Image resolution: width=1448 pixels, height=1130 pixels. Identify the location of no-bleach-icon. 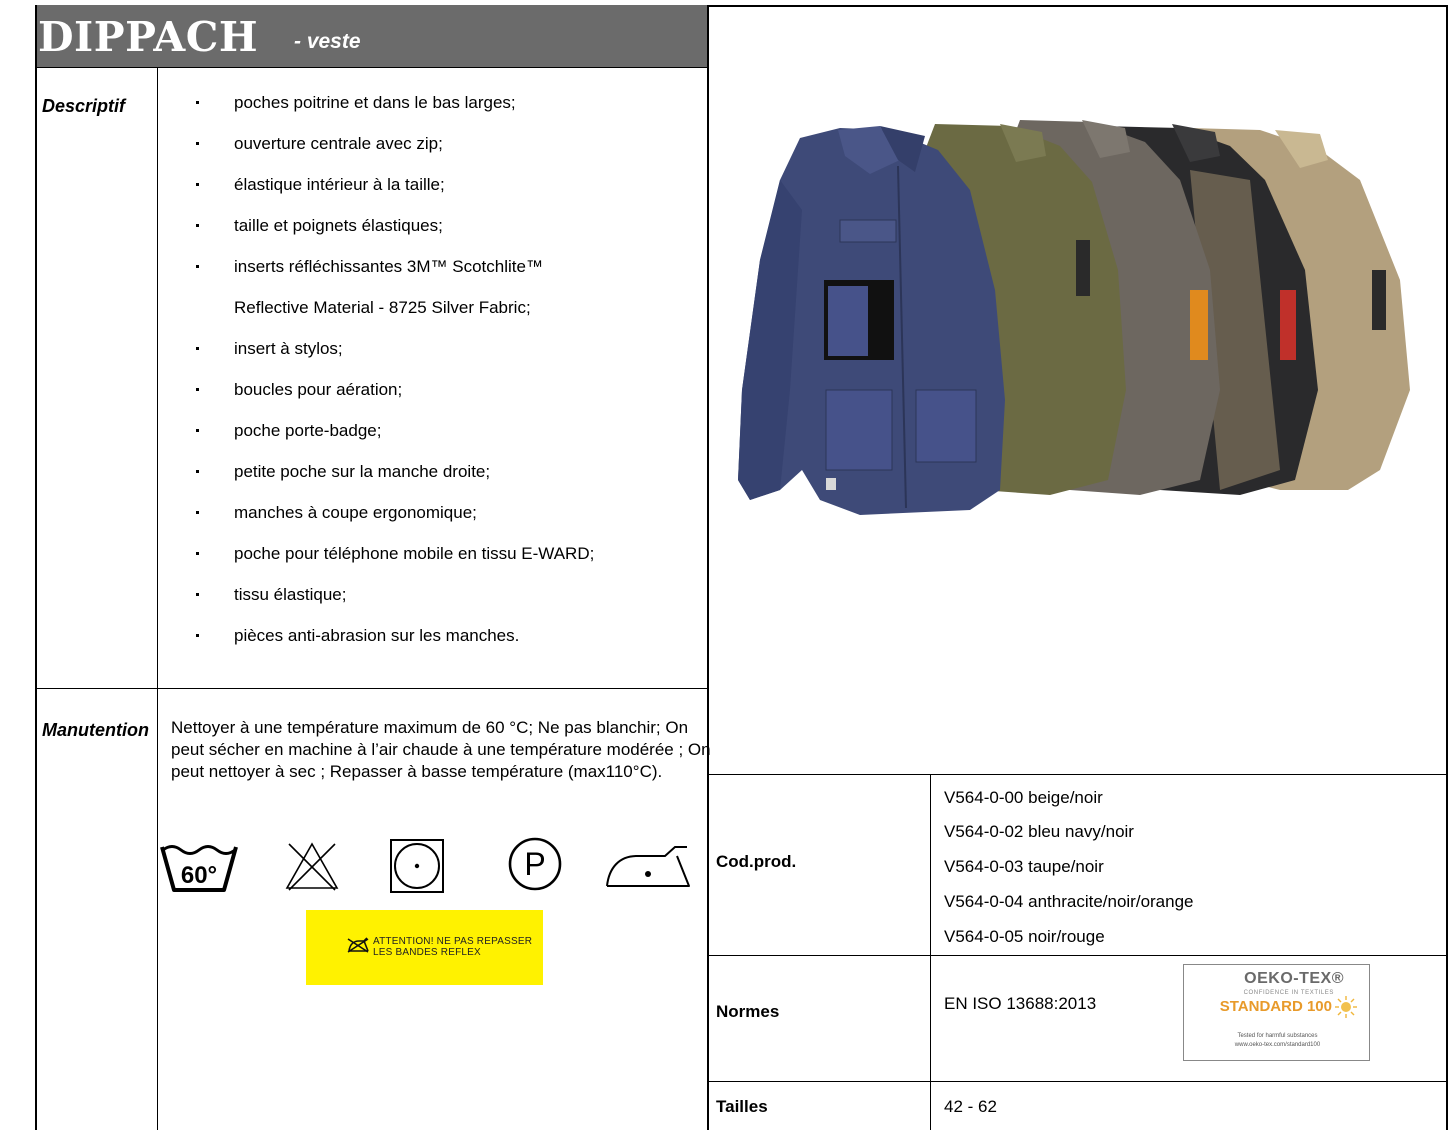
(312, 866).